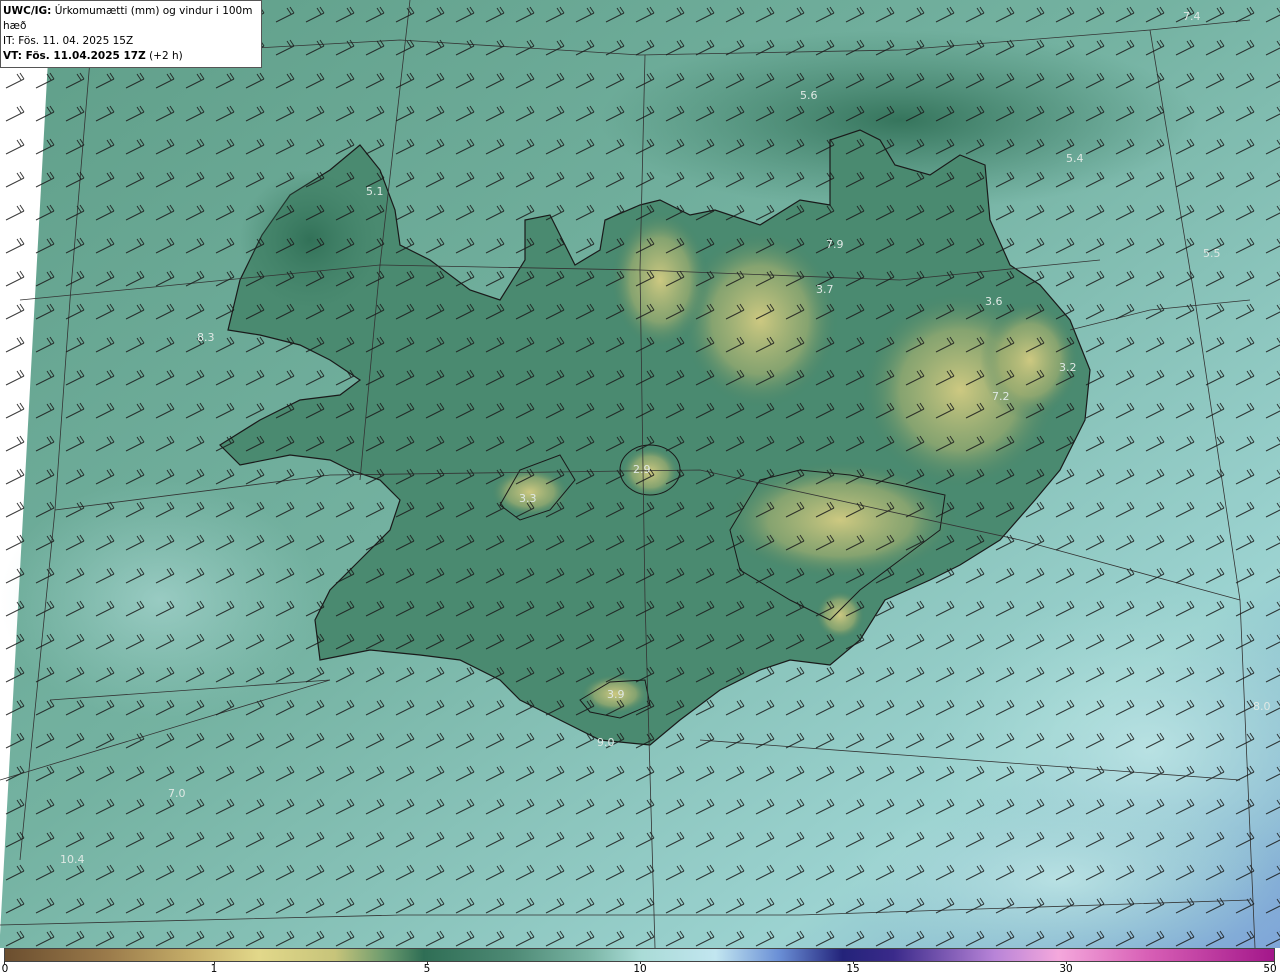  I want to click on map-value-label: 3.9, so click(616, 694).